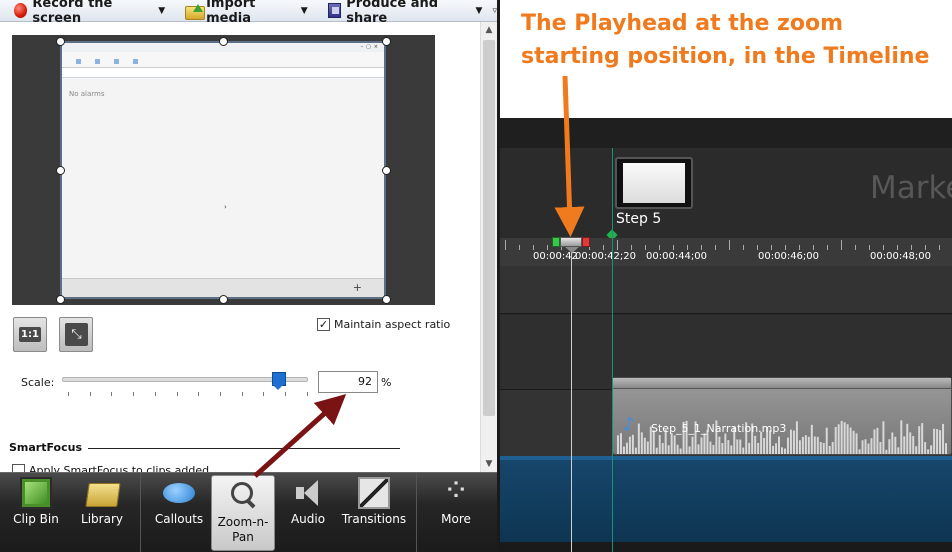 This screenshot has height=552, width=952. I want to click on record-icon, so click(21, 10).